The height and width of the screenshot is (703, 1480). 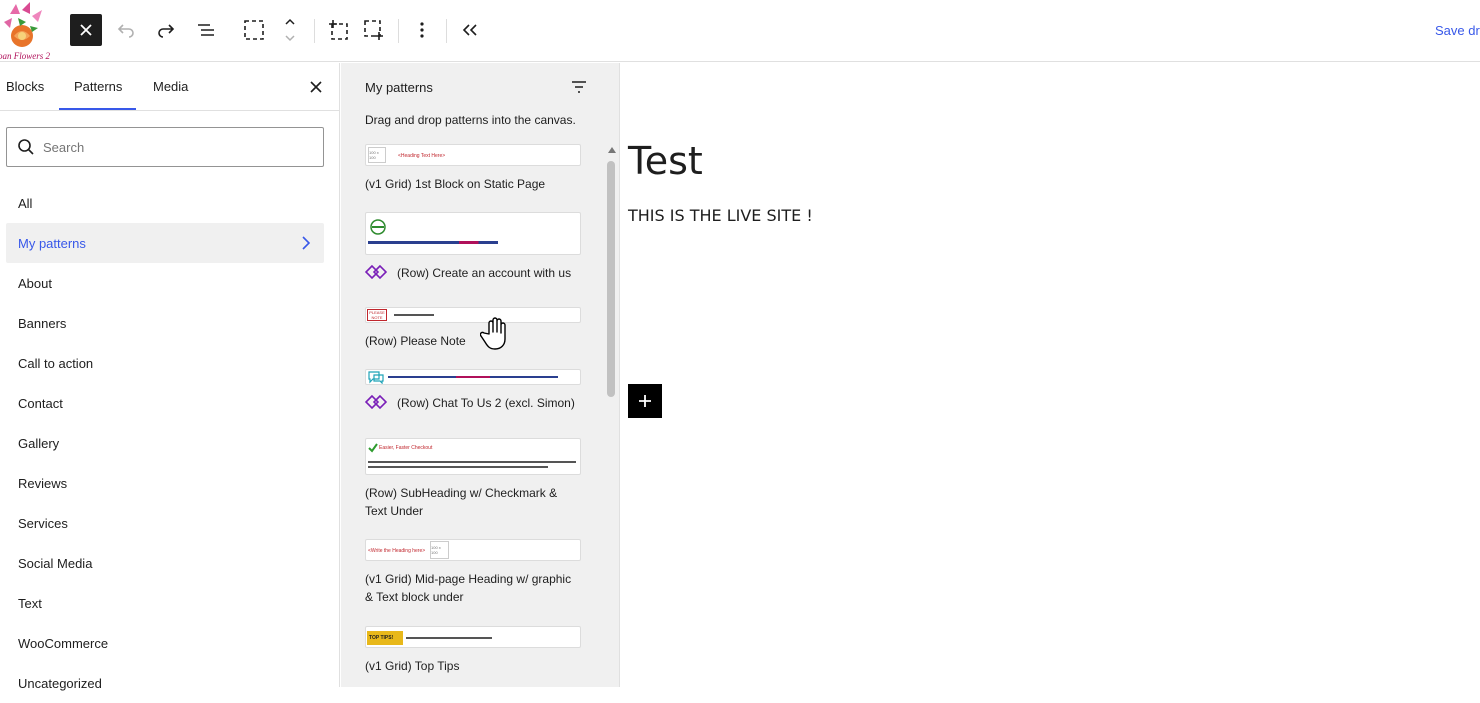 What do you see at coordinates (165, 403) in the screenshot?
I see `category-item-contact: Contact` at bounding box center [165, 403].